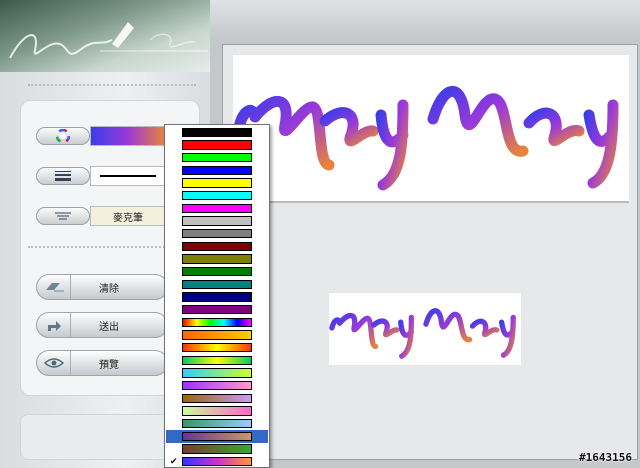  Describe the element at coordinates (605, 457) in the screenshot. I see `watermark: #1643156` at that location.